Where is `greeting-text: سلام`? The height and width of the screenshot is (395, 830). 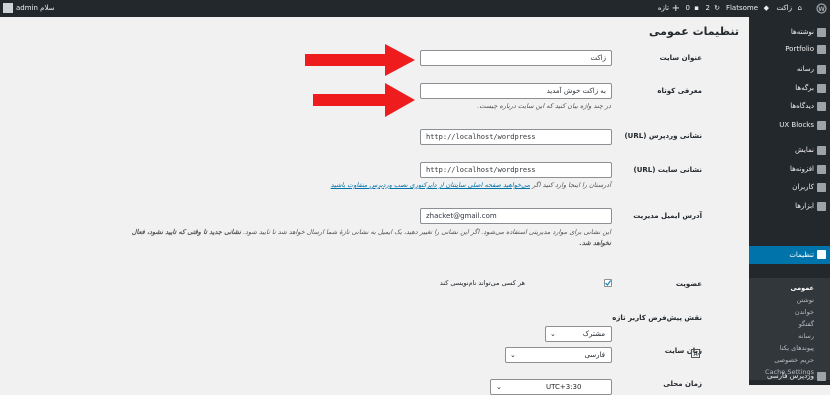
greeting-text: سلام is located at coordinates (47, 8).